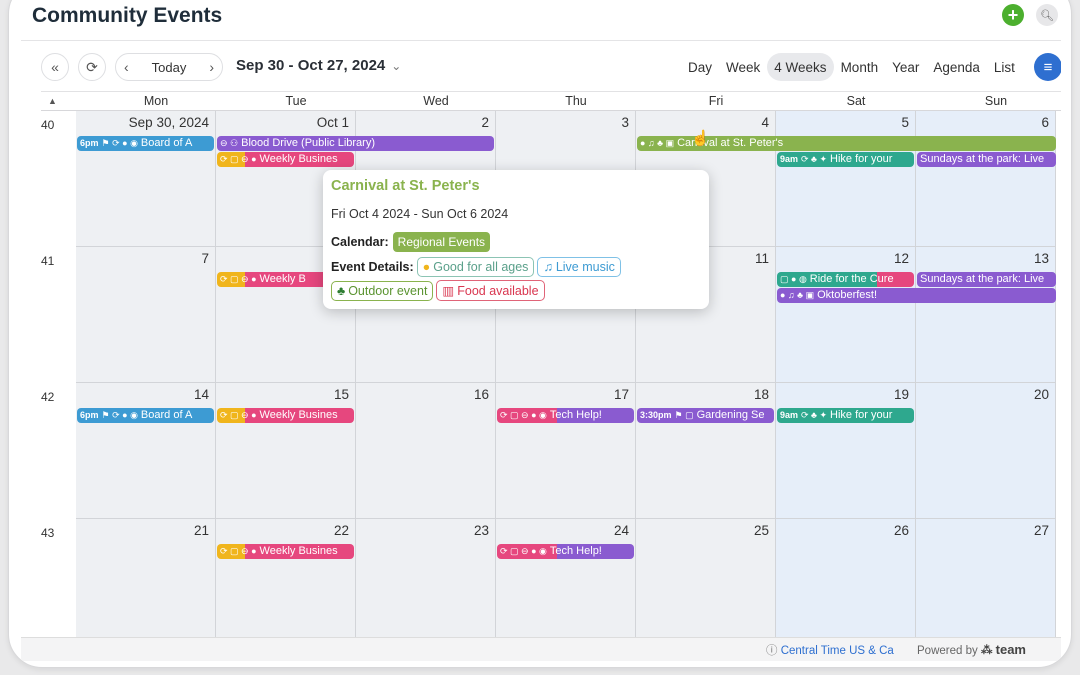 This screenshot has width=1080, height=675. Describe the element at coordinates (92, 67) in the screenshot. I see `refresh-button: ⟳` at that location.